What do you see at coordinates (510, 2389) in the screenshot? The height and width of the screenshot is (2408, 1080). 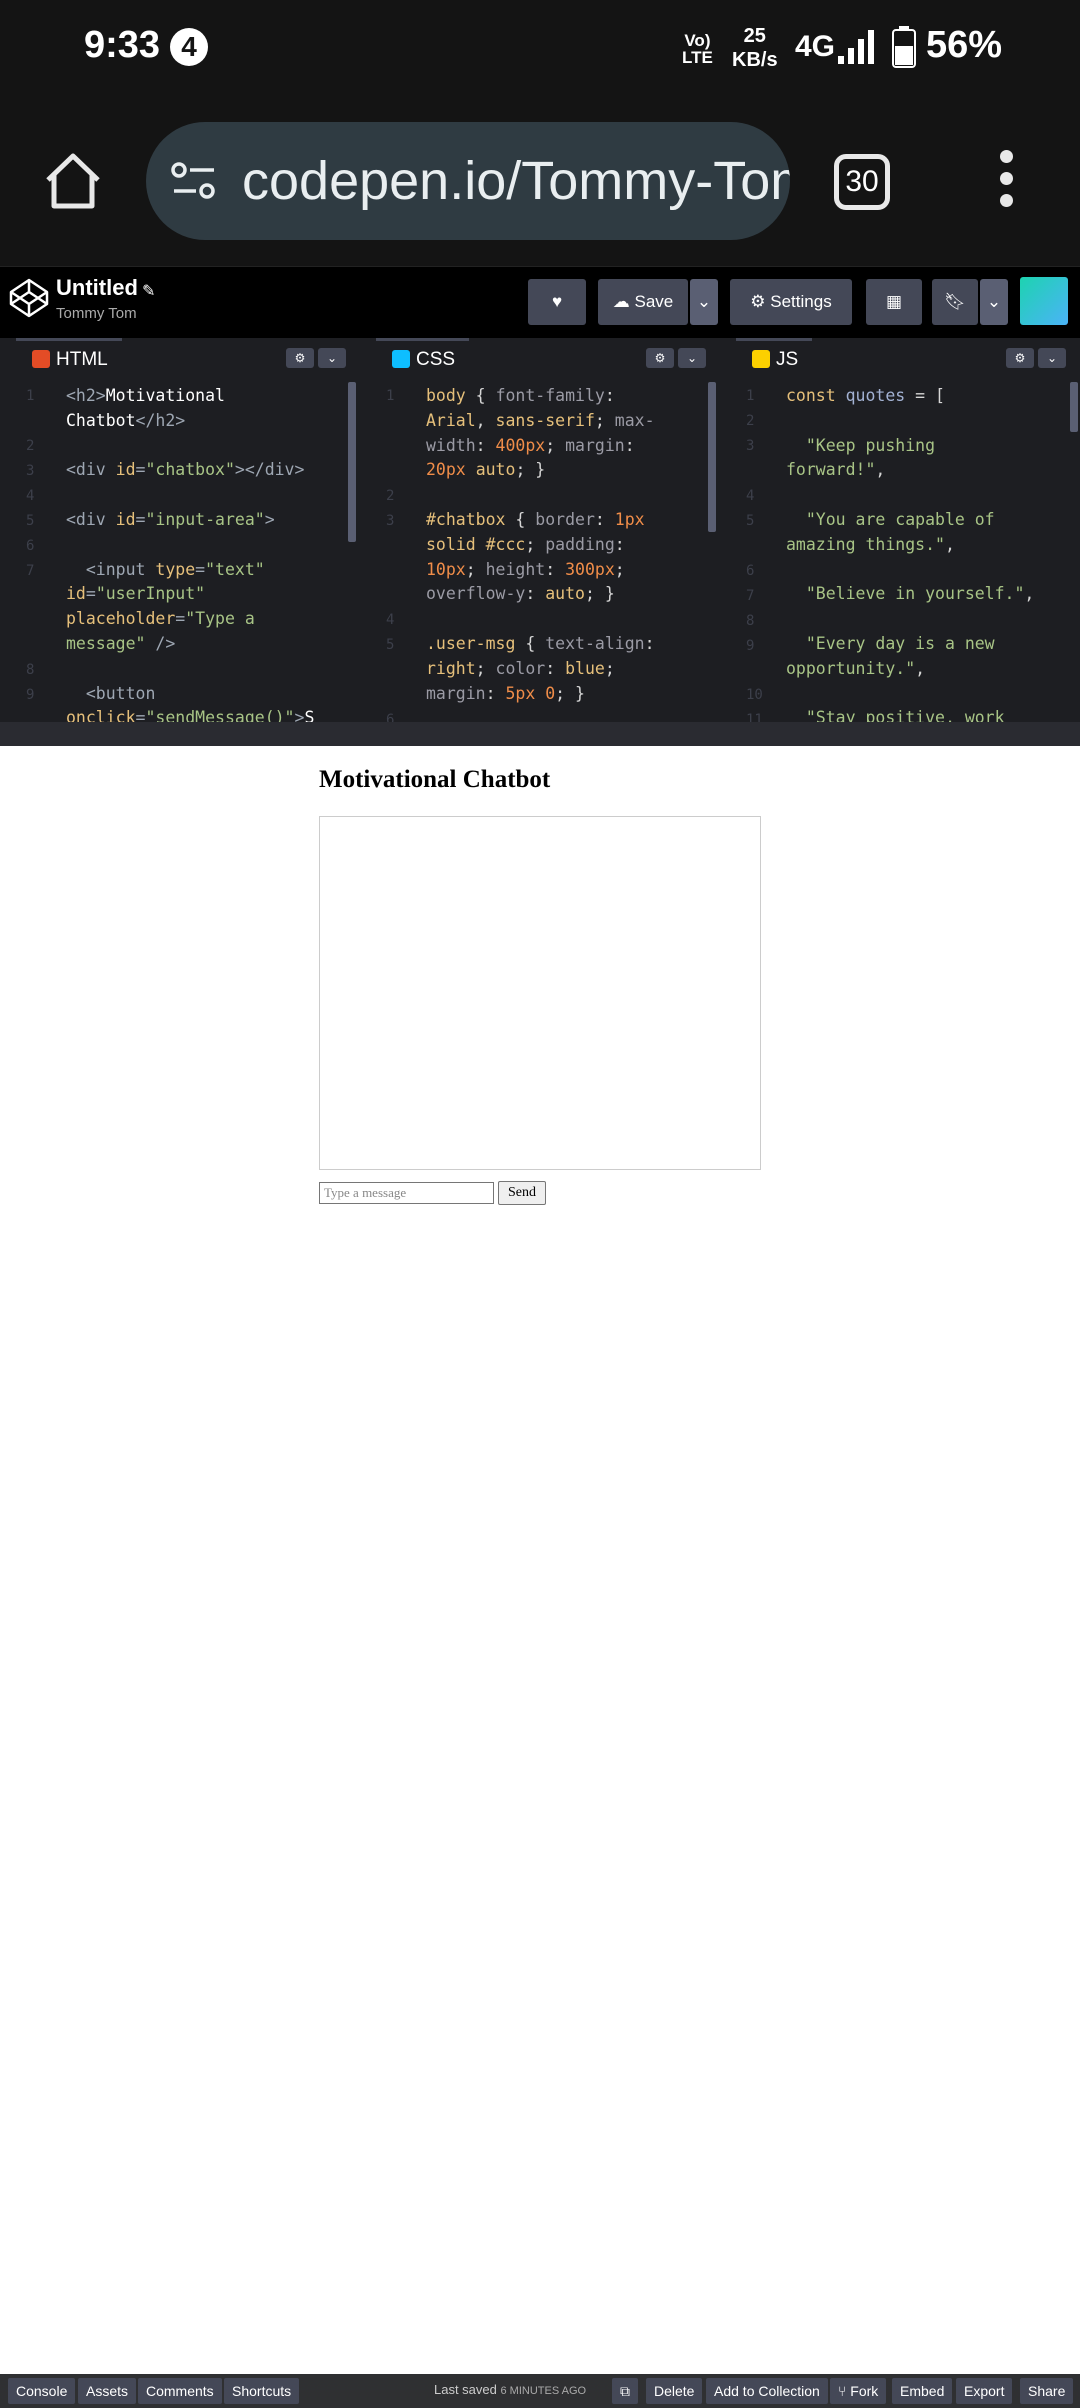 I see `last-saved-status: Last saved 6 MINUTES AGO` at bounding box center [510, 2389].